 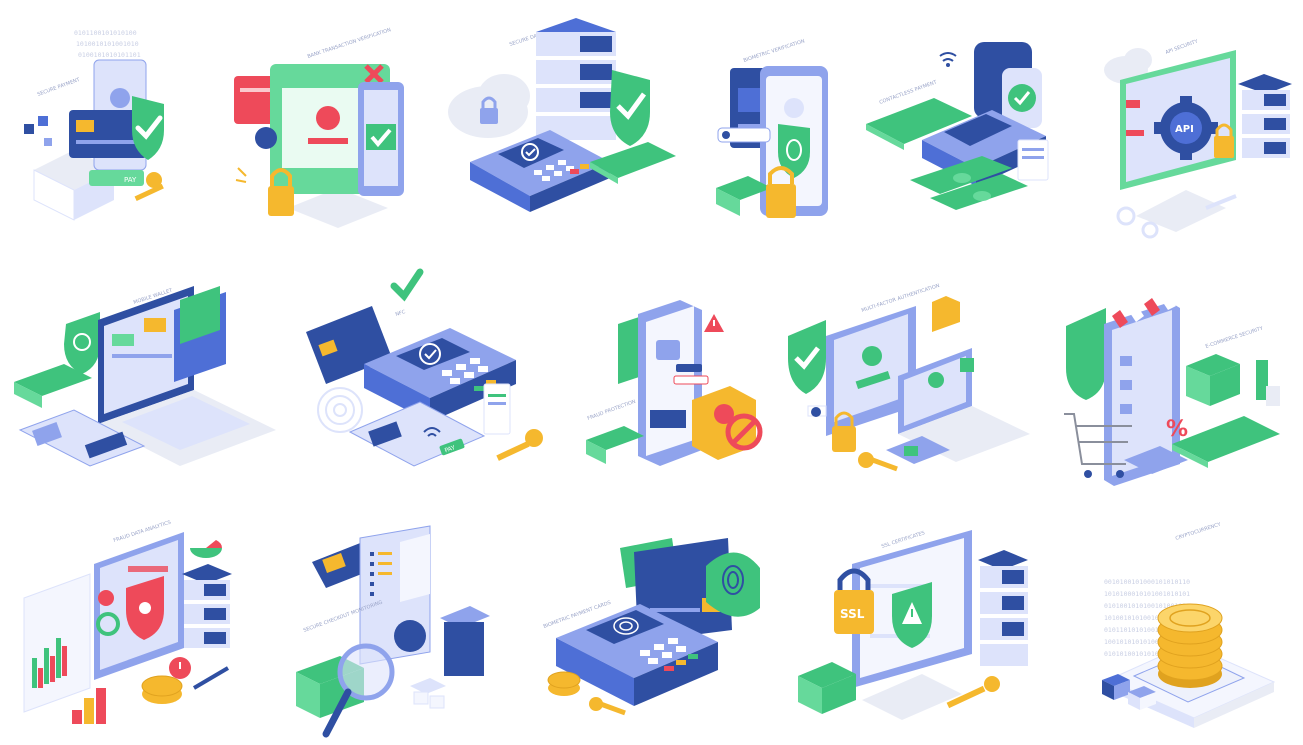 What do you see at coordinates (660, 638) in the screenshot?
I see `biometric-payment-cards-icon: BIOMETRIC PAYMENT CARDS` at bounding box center [660, 638].